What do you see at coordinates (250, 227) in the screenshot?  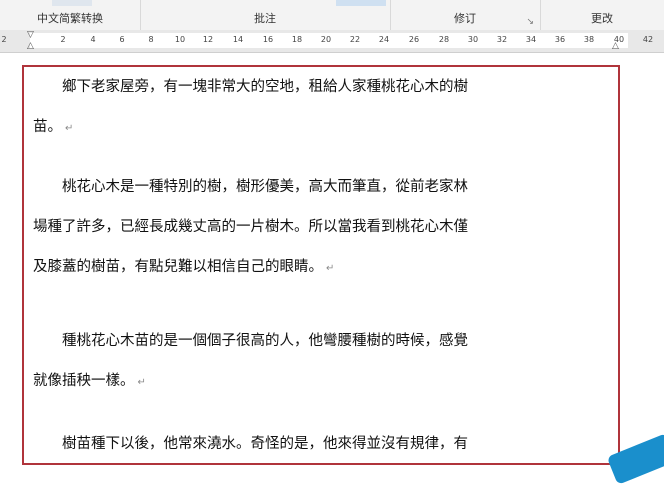 I see `text-line: 場種了許多，已經長成幾丈高的一片樹木。所以當我看到桃花心木僅` at bounding box center [250, 227].